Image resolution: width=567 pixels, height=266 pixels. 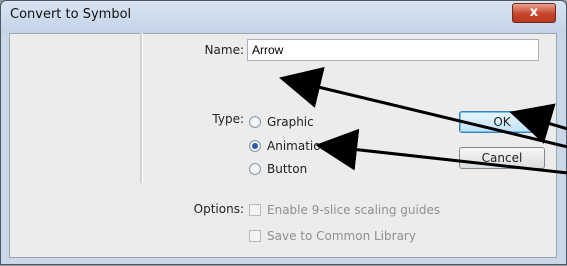 I want to click on option-9slice: Enable 9-slice scaling guides, so click(x=344, y=210).